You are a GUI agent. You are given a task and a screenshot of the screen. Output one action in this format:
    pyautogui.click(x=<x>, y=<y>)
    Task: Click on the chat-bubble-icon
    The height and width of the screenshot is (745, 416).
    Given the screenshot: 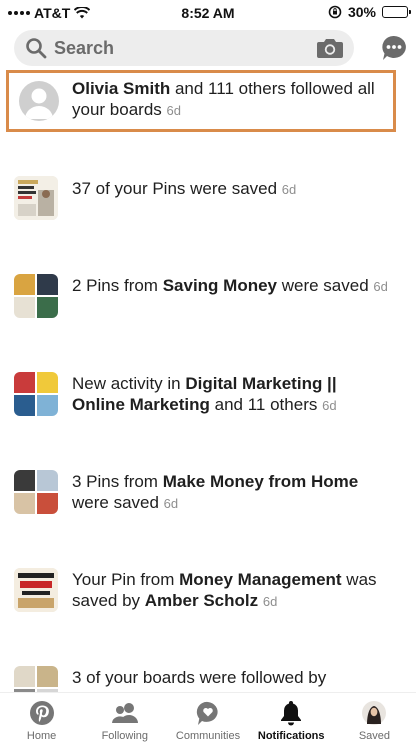 What is the action you would take?
    pyautogui.click(x=208, y=713)
    